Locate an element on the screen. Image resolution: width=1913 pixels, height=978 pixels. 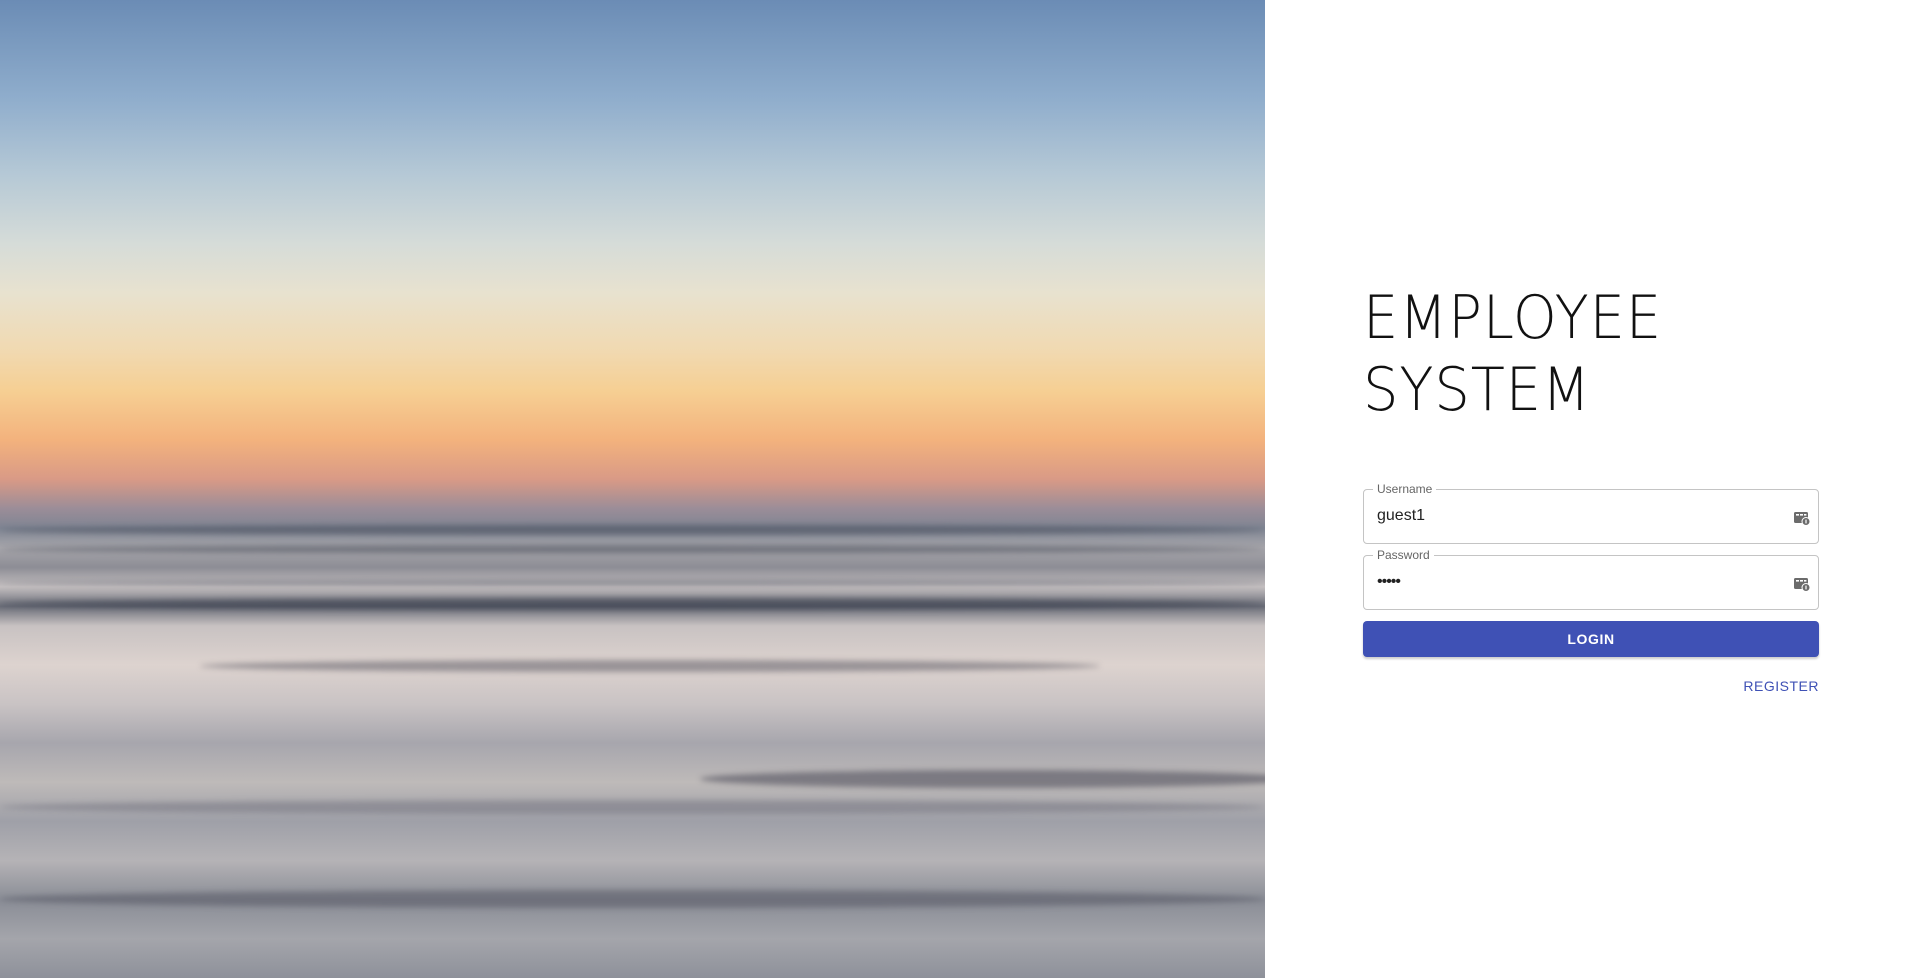
password-label: Password is located at coordinates (1403, 555).